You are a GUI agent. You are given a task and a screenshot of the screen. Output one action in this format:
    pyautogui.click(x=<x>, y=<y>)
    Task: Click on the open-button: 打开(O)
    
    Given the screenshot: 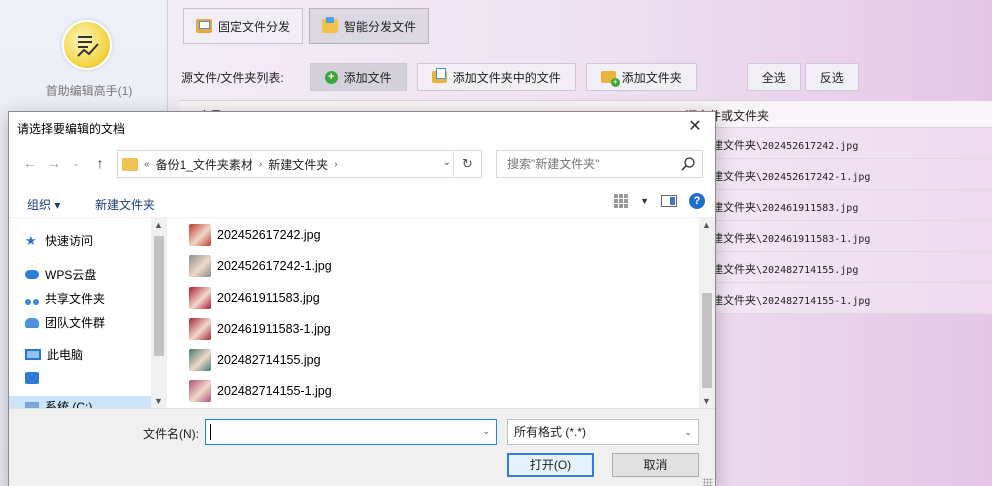 What is the action you would take?
    pyautogui.click(x=550, y=465)
    